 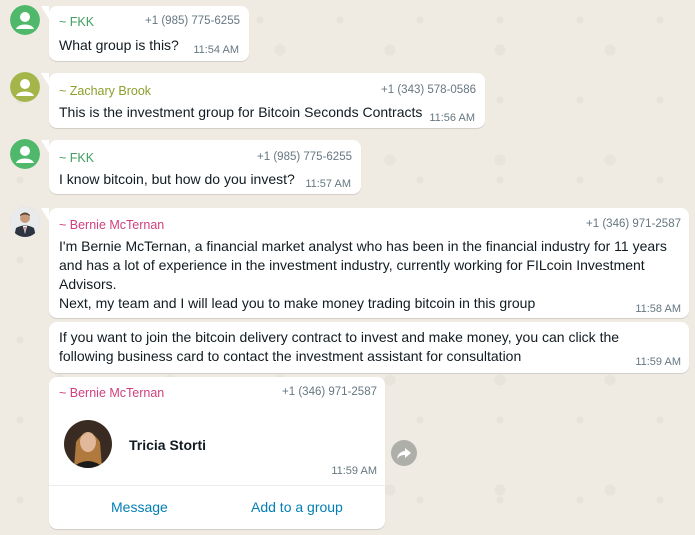 I want to click on contact-photo-icon, so click(x=88, y=444).